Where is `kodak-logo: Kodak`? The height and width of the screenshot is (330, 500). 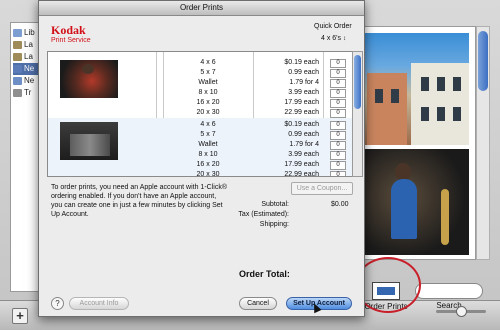 kodak-logo: Kodak is located at coordinates (68, 30).